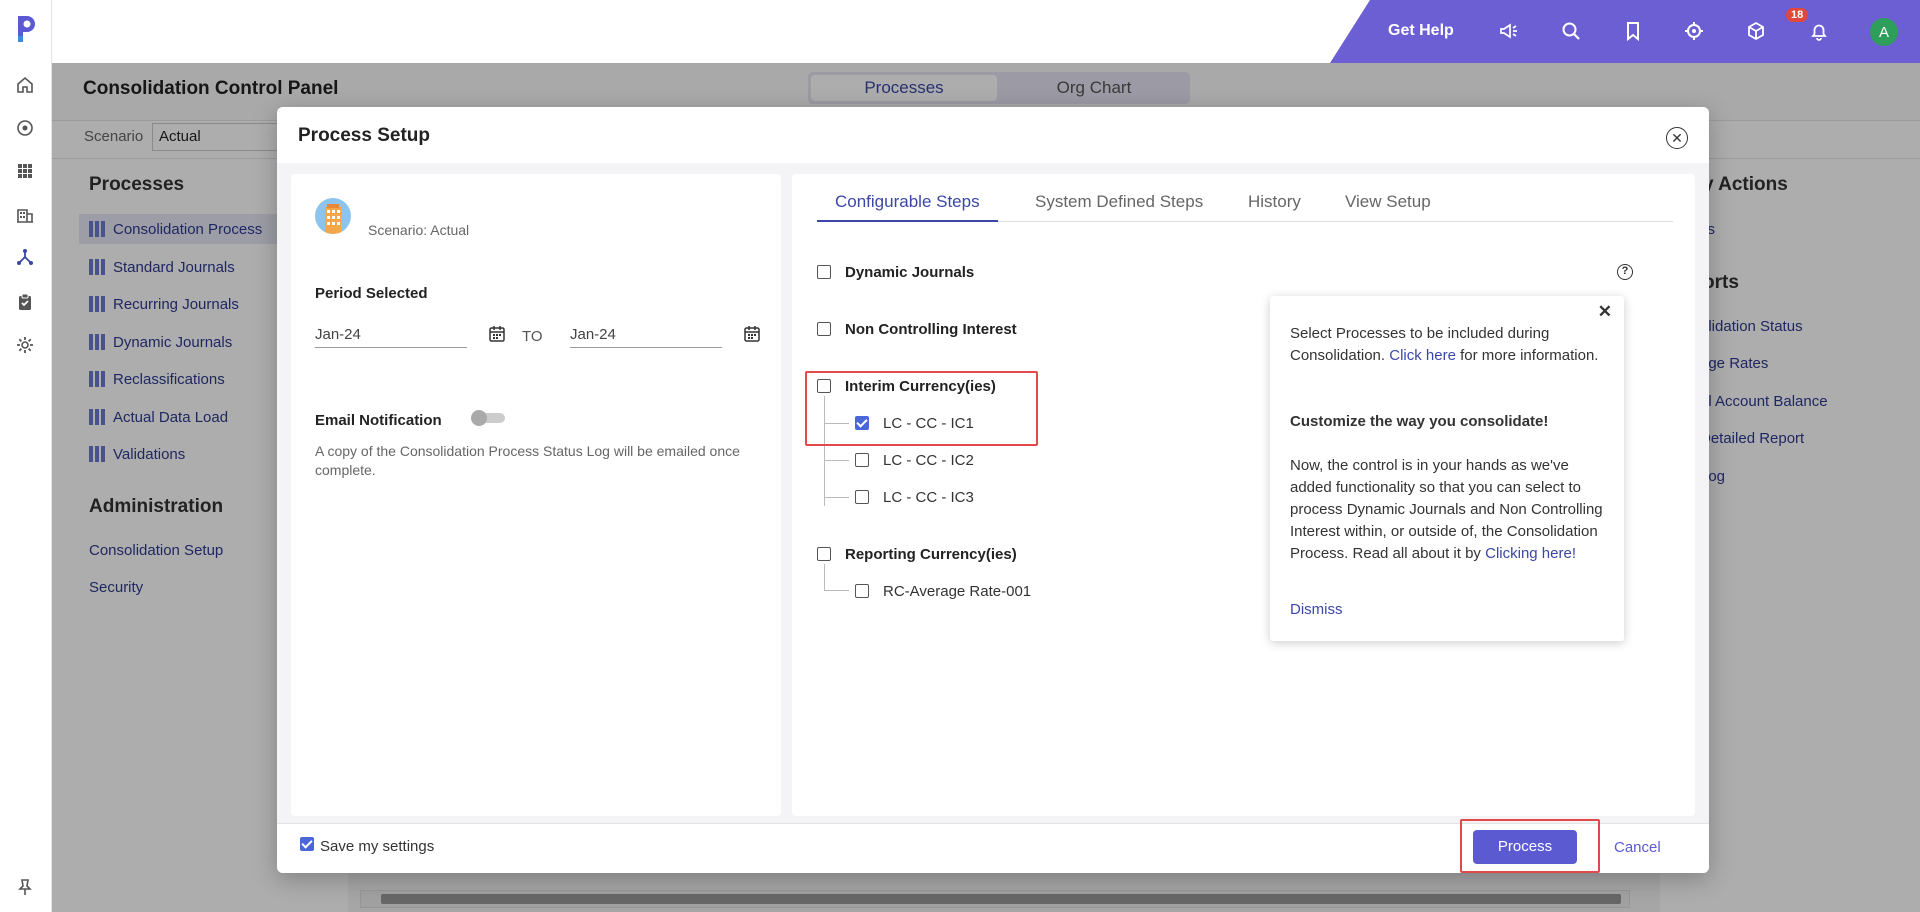  Describe the element at coordinates (25, 128) in the screenshot. I see `target-icon` at that location.